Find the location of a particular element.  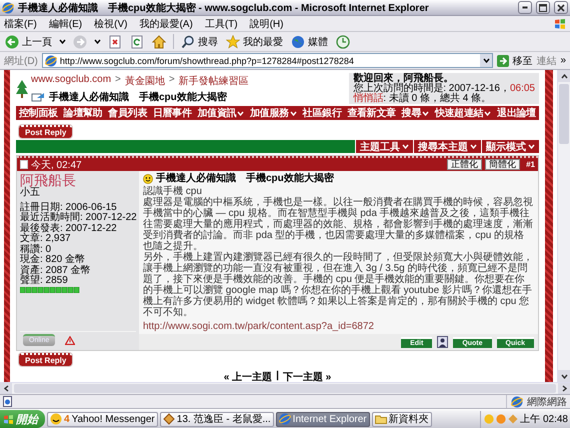

stop-icon is located at coordinates (115, 41).